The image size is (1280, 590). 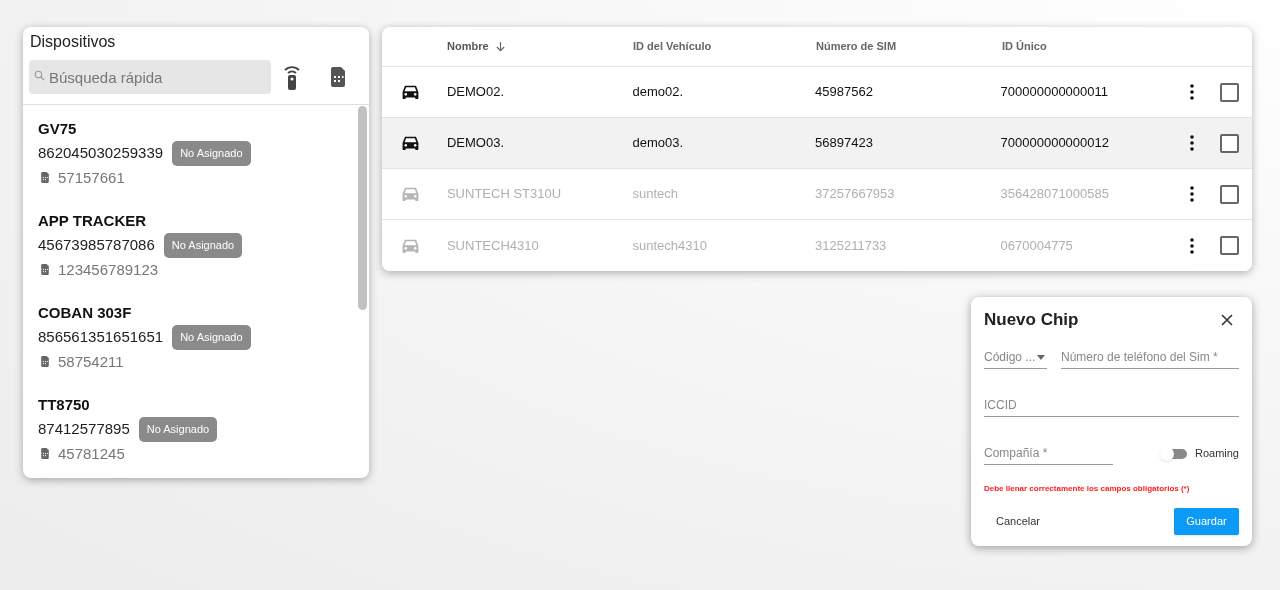 I want to click on device-imei: 87412577895, so click(x=84, y=429).